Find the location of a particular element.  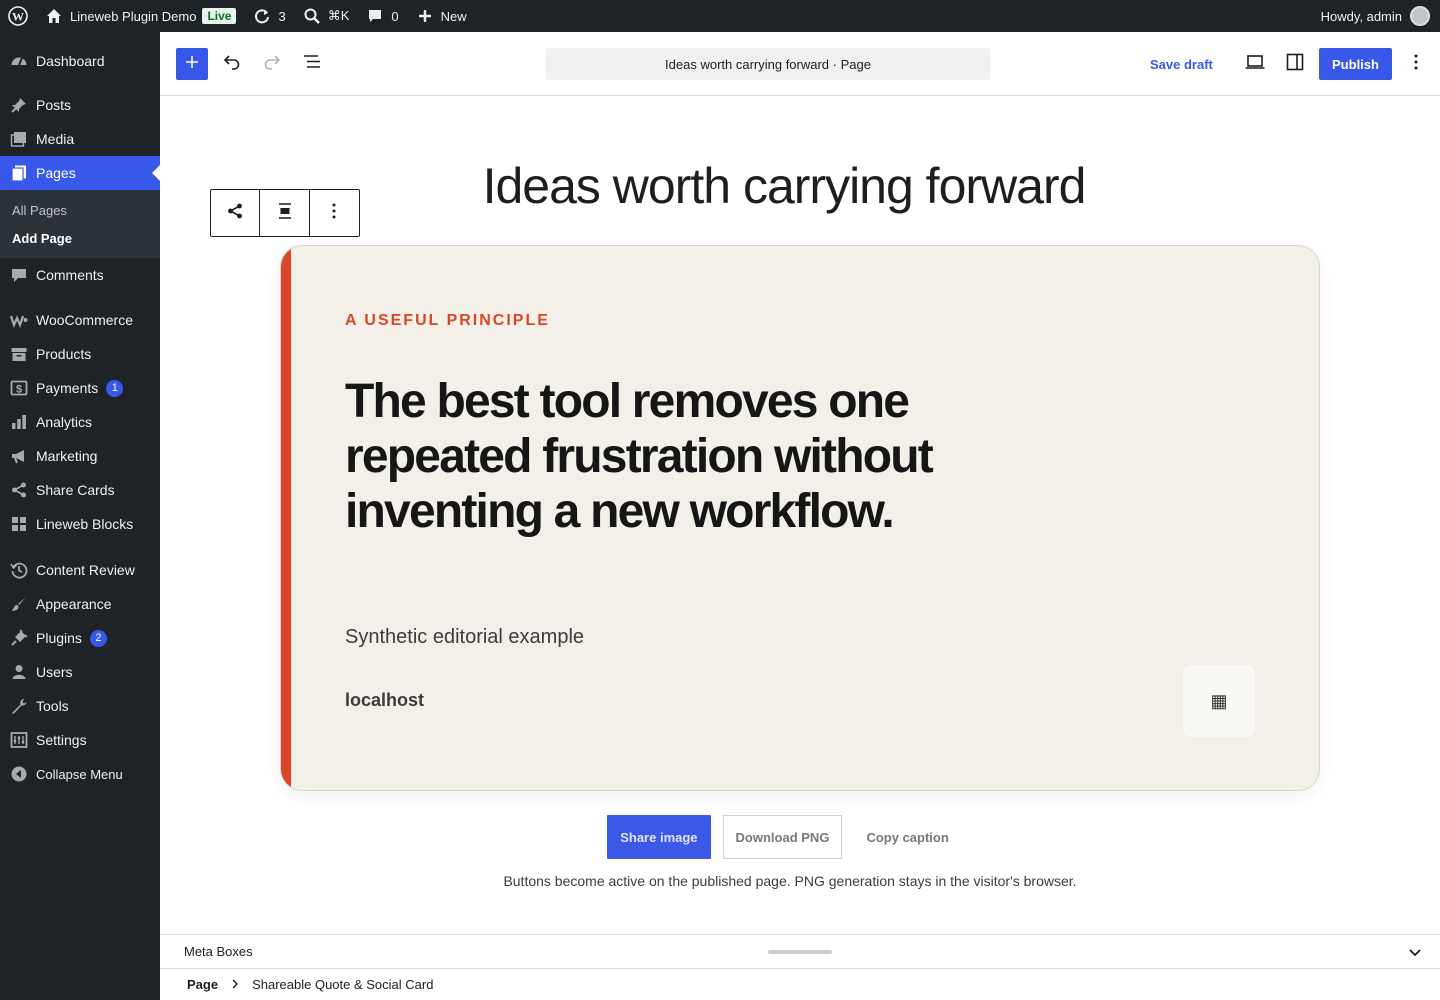

sidebar-item-share-cards: Share Cards is located at coordinates (80, 490).